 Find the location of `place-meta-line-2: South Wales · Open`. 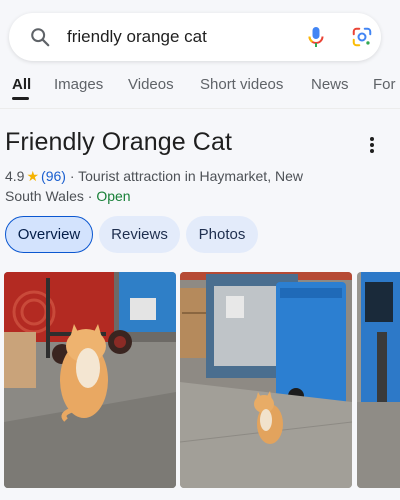

place-meta-line-2: South Wales · Open is located at coordinates (68, 196).